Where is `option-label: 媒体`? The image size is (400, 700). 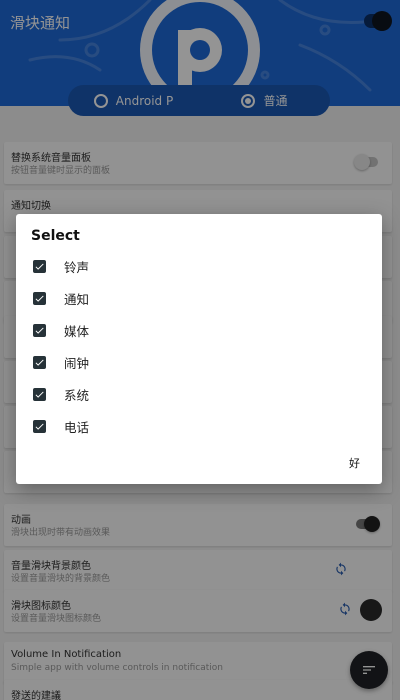 option-label: 媒体 is located at coordinates (77, 331).